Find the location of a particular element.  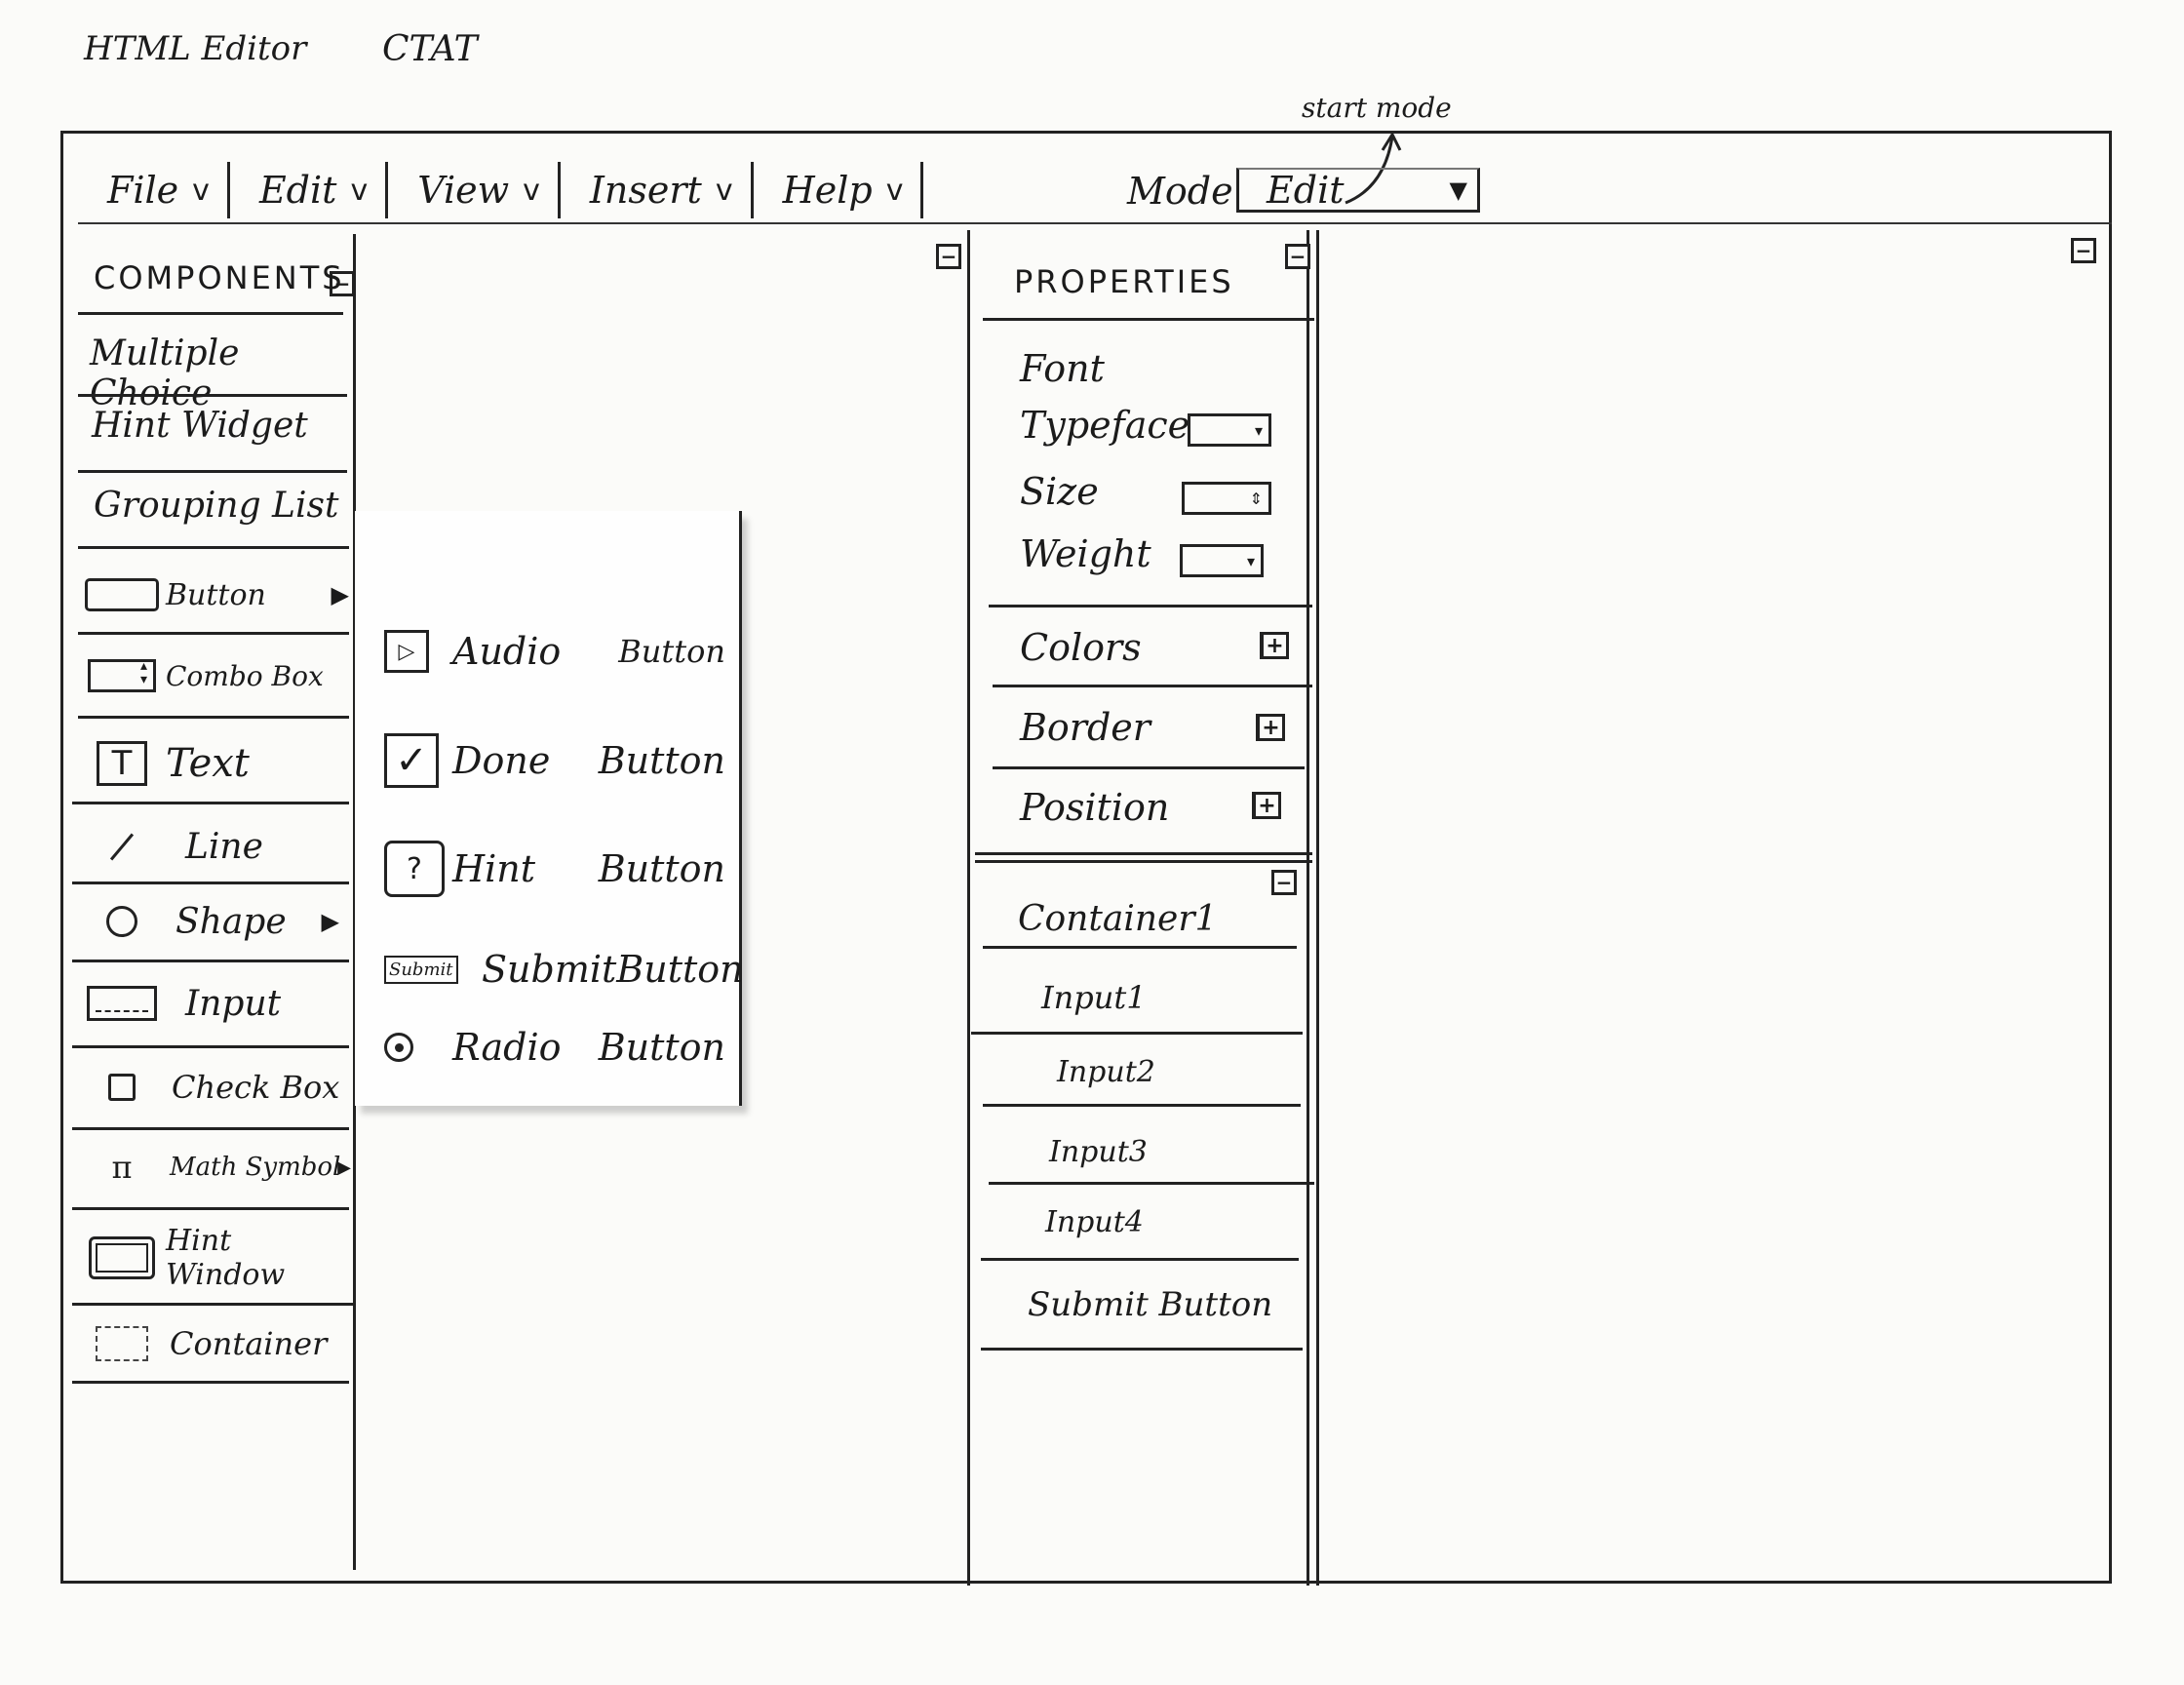

app-title: HTML Editor is located at coordinates (195, 48).